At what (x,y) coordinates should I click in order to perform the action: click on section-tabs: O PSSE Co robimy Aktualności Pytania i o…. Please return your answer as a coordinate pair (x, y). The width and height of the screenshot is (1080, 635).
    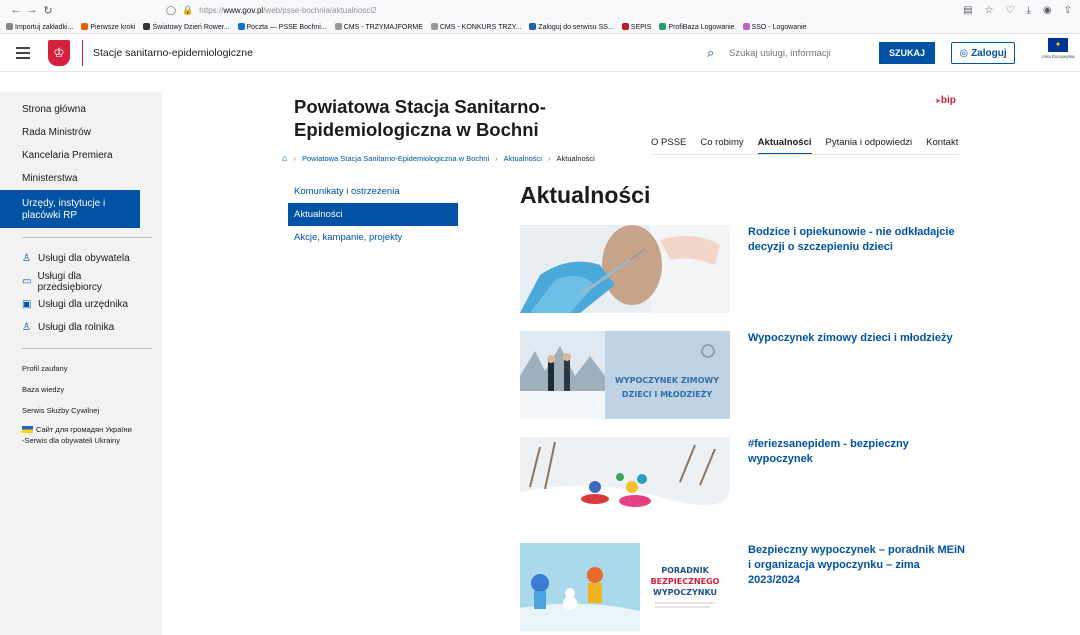
    Looking at the image, I should click on (804, 146).